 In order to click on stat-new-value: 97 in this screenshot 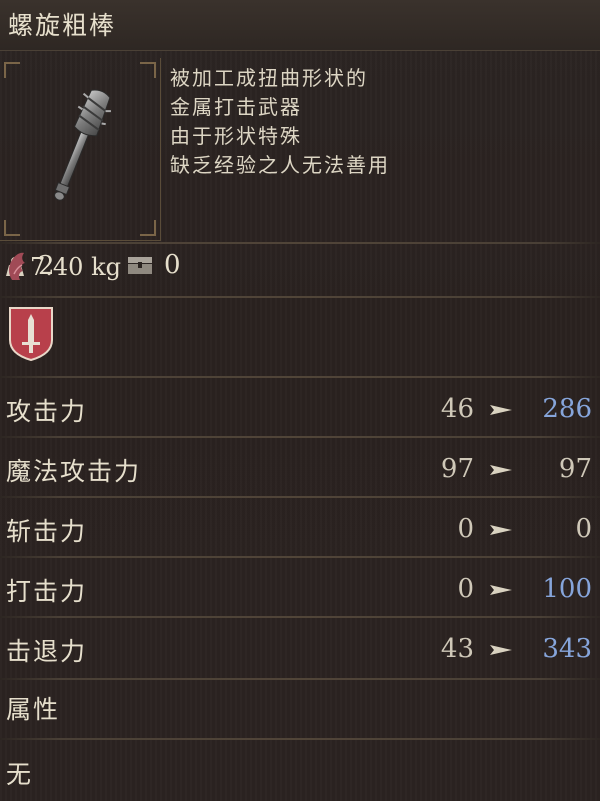, I will do `click(575, 469)`.